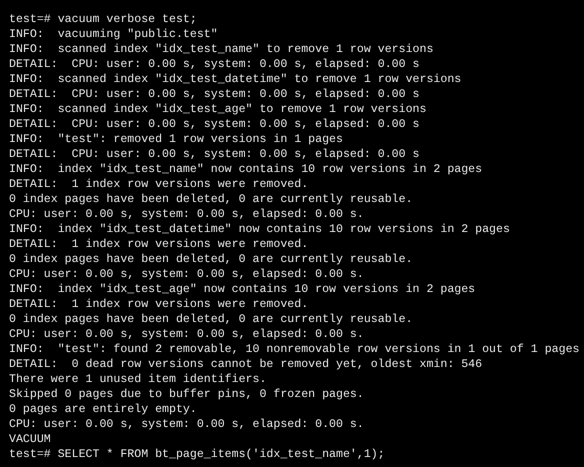 The width and height of the screenshot is (584, 467). Describe the element at coordinates (197, 454) in the screenshot. I see `terminal-line: test=# SELECT * FROM bt_page_items('idx_test_name',1);` at that location.